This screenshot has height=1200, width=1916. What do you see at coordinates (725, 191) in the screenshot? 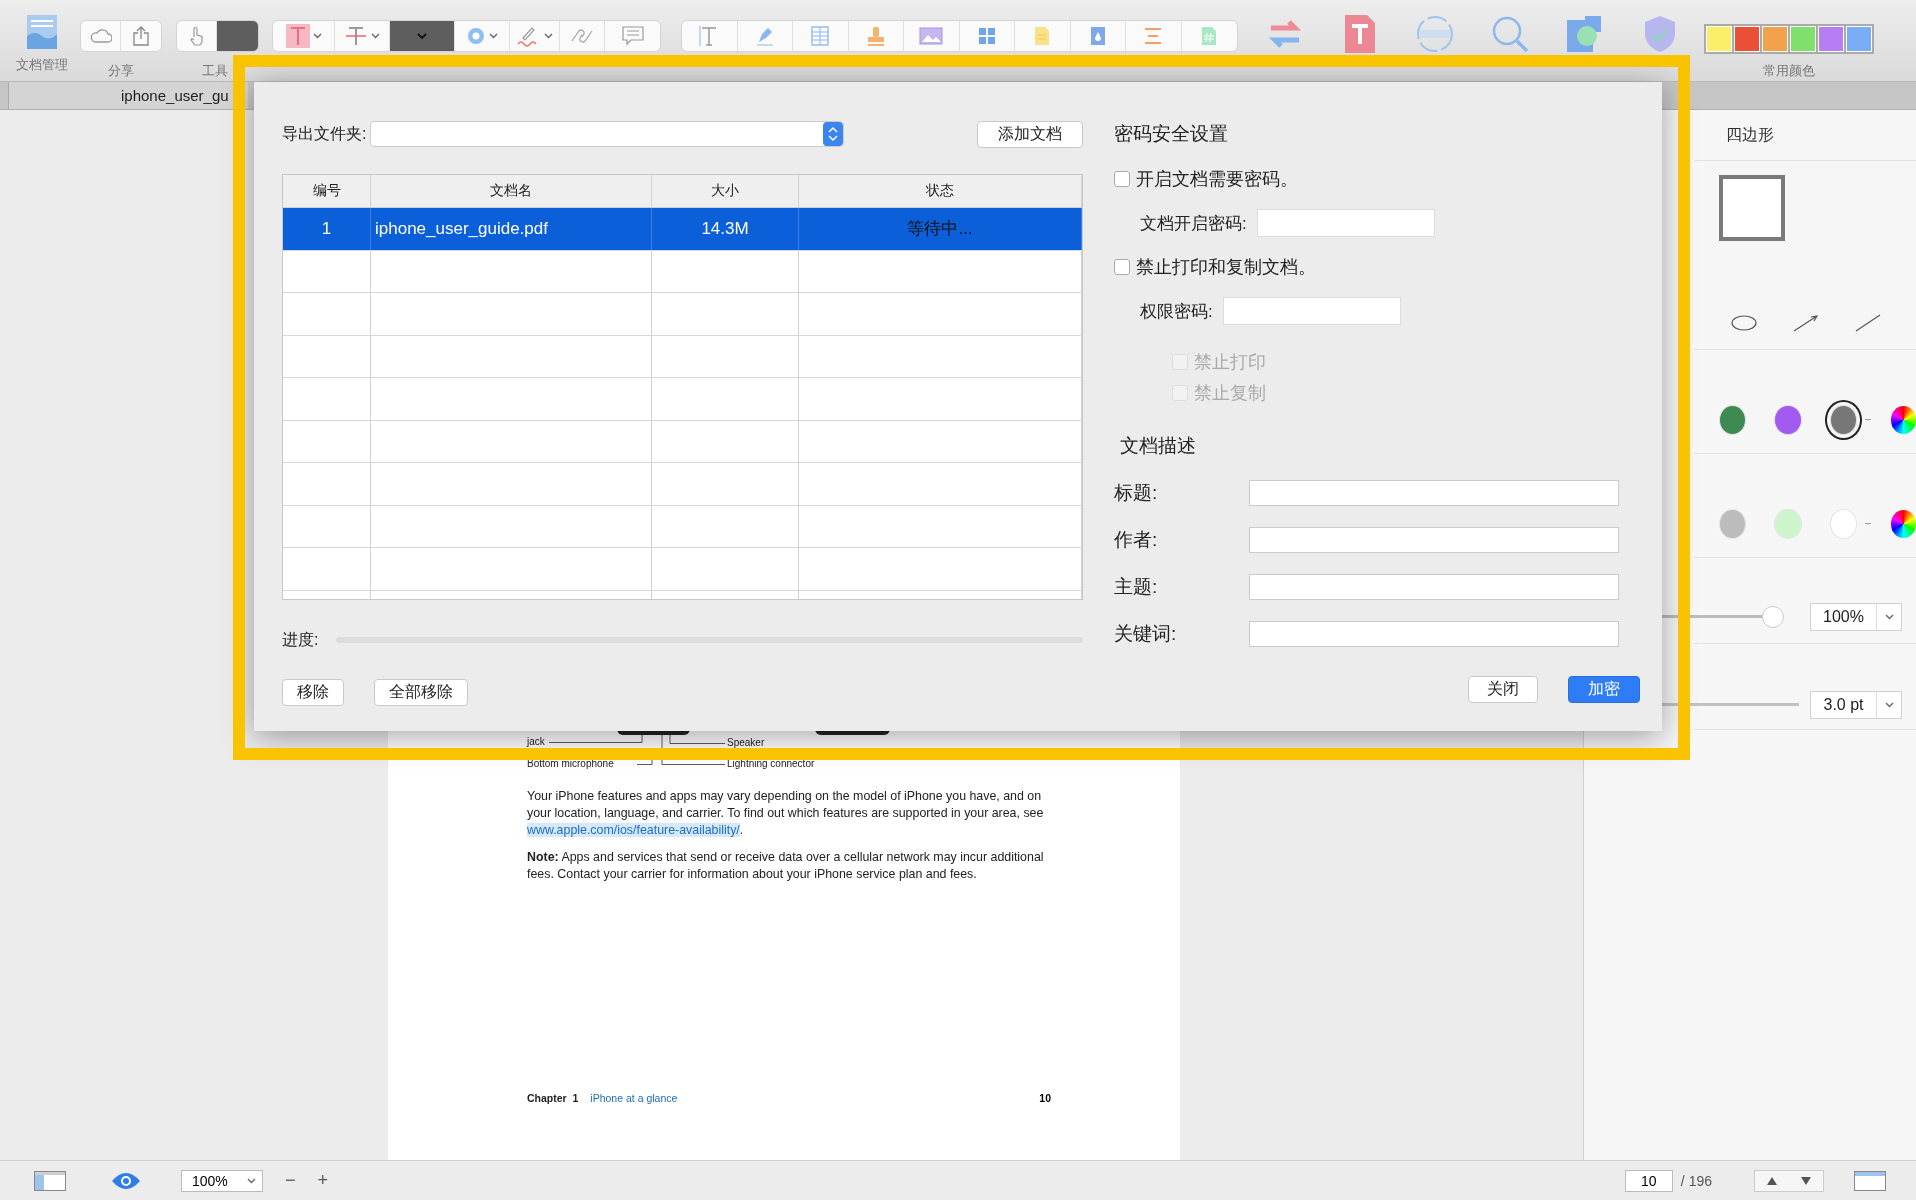
I see `column-header: 大小` at bounding box center [725, 191].